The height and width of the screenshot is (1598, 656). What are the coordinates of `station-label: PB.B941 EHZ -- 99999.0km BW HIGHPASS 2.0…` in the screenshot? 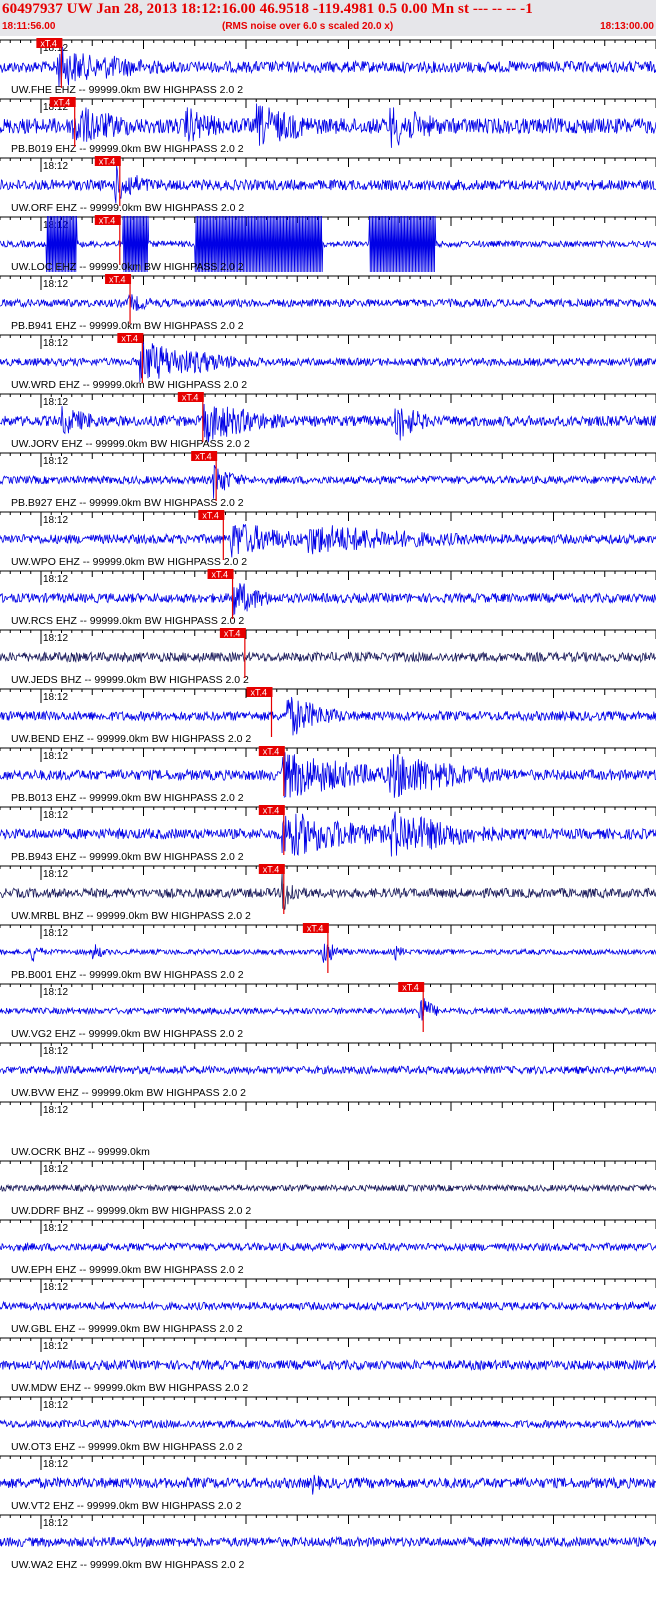 It's located at (127, 326).